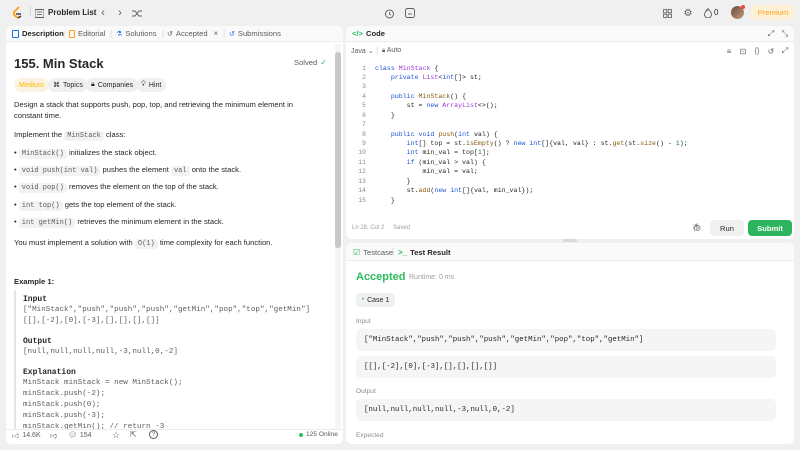  Describe the element at coordinates (143, 84) in the screenshot. I see `lightbulb-icon: 💡︎` at that location.